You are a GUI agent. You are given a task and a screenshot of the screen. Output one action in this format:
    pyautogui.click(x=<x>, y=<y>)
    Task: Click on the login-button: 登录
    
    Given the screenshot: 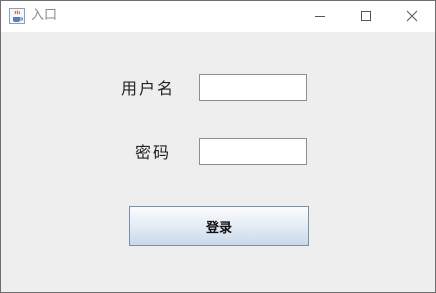 What is the action you would take?
    pyautogui.click(x=219, y=226)
    